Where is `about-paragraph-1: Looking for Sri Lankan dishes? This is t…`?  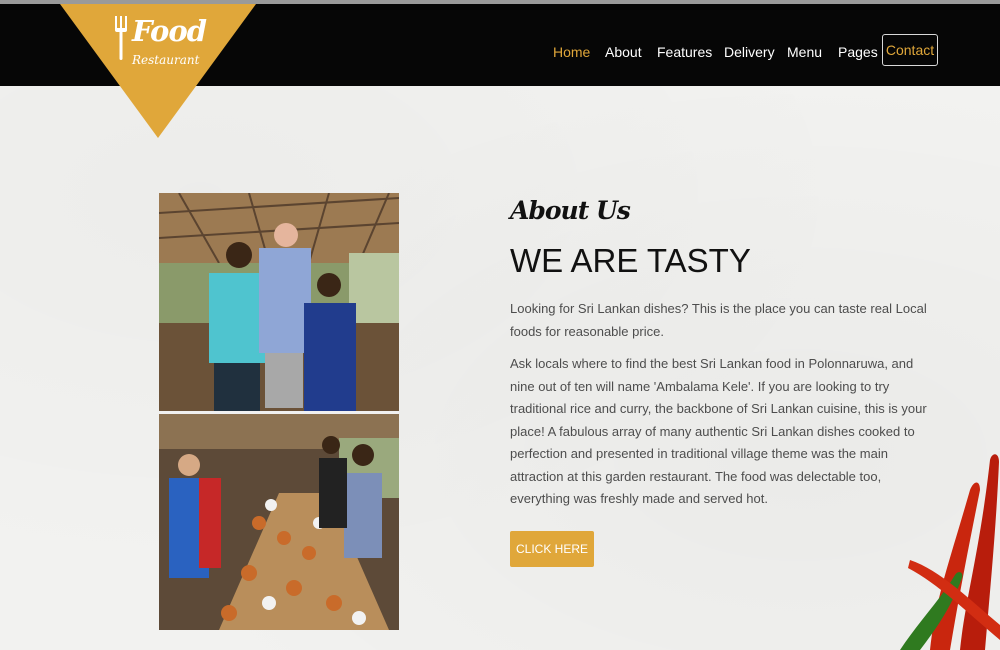
about-paragraph-1: Looking for Sri Lankan dishes? This is t… is located at coordinates (718, 320).